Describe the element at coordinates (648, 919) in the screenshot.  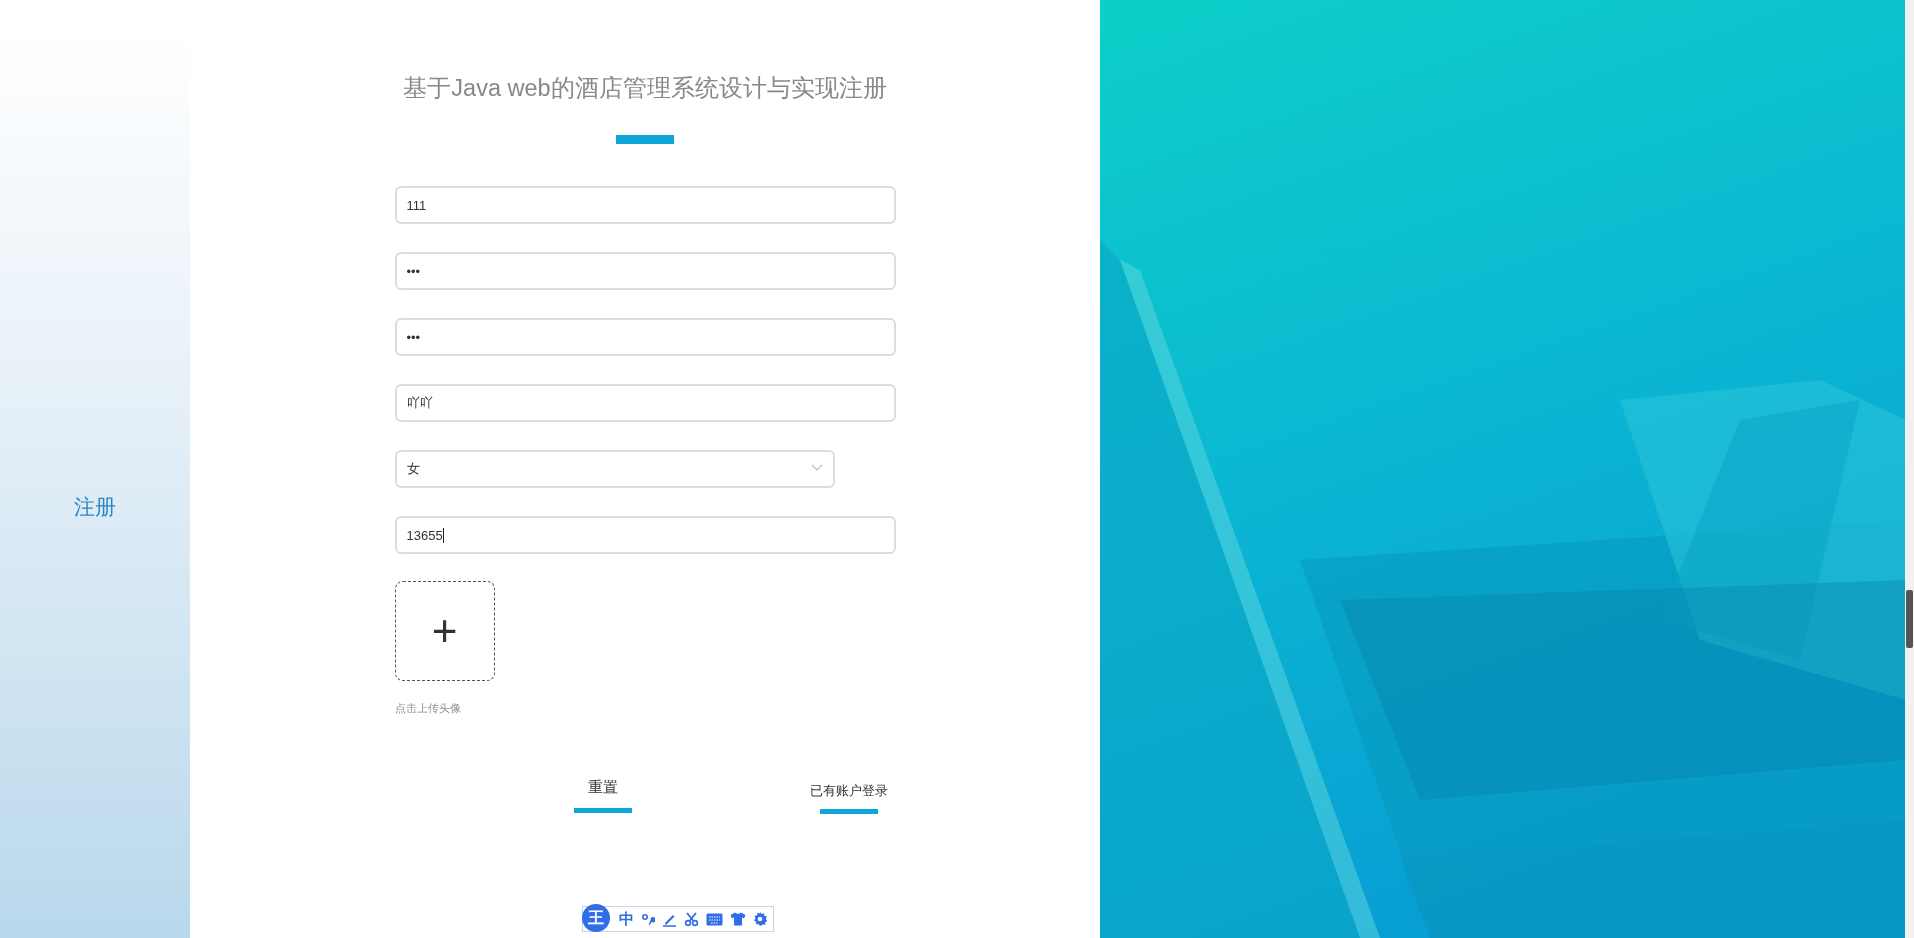
I see `punctuation-icon` at that location.